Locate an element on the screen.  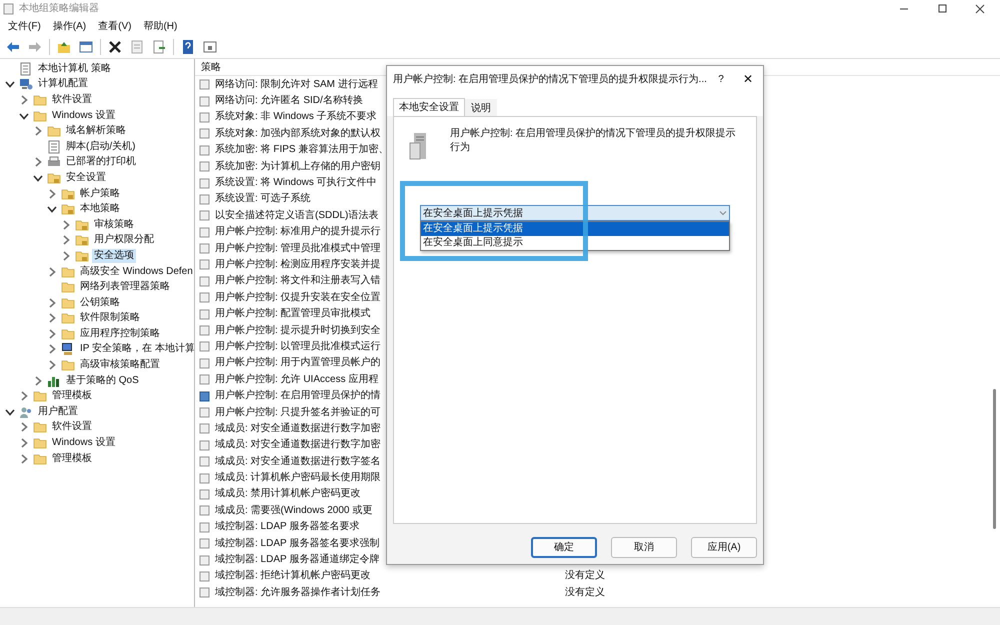
export-list-icon is located at coordinates (159, 46).